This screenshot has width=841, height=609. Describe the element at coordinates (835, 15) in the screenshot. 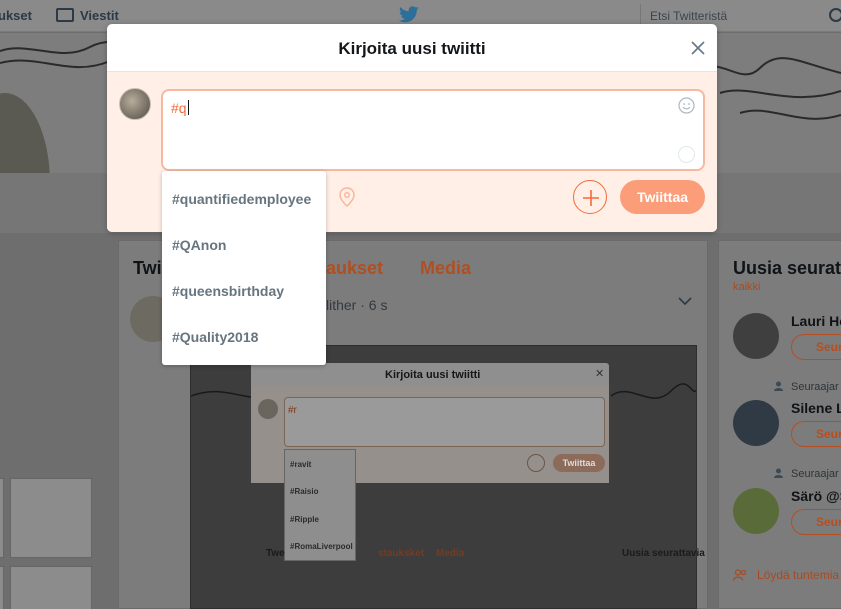

I see `search-icon` at that location.